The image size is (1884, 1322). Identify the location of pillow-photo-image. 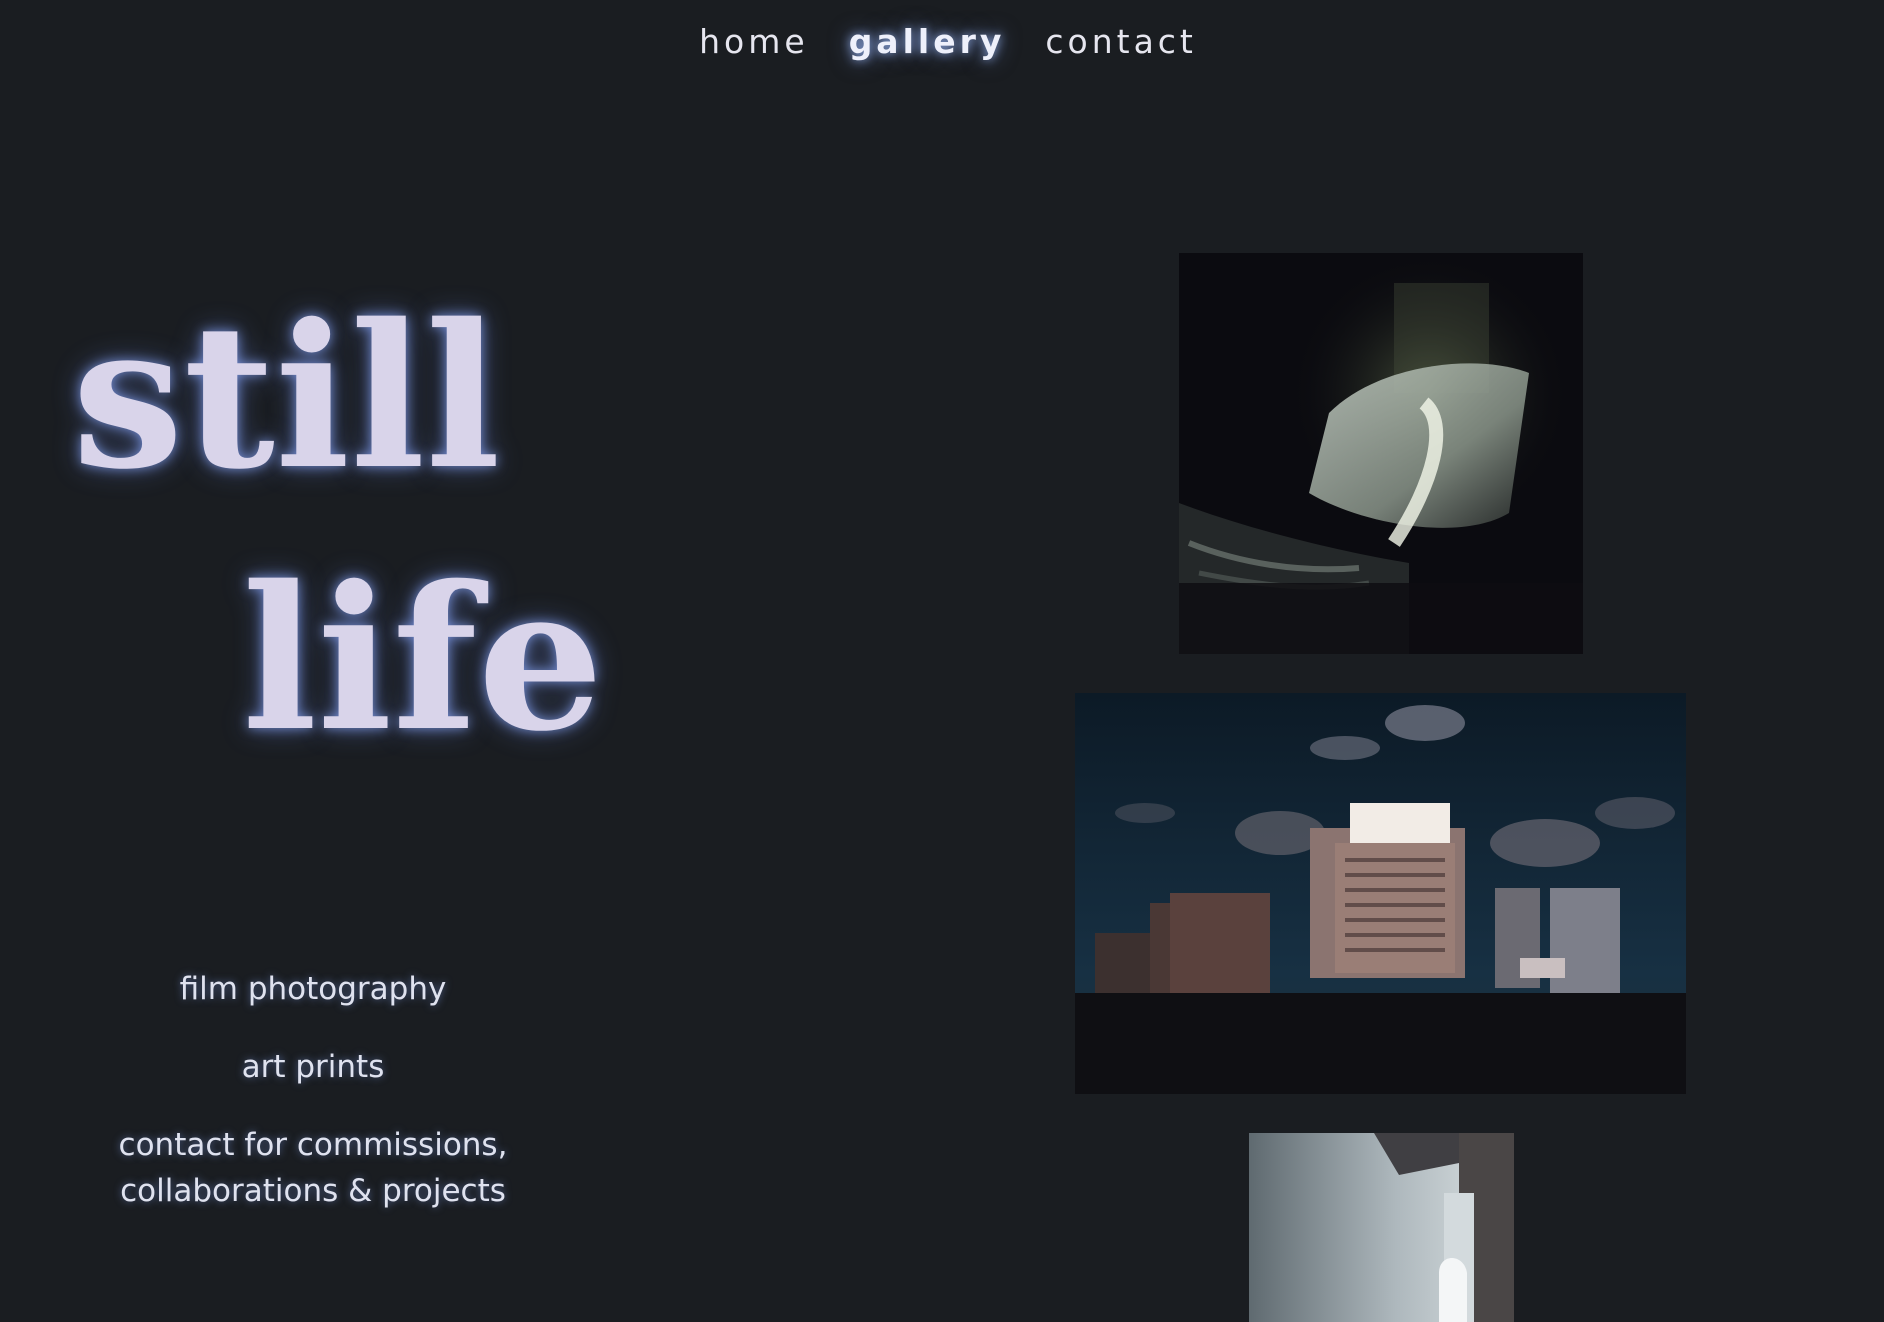
(1381, 453).